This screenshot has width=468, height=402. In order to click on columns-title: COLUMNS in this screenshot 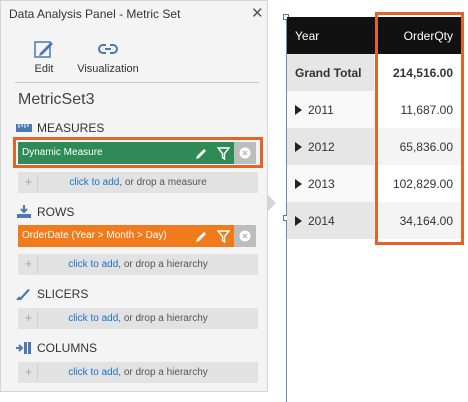, I will do `click(67, 348)`.